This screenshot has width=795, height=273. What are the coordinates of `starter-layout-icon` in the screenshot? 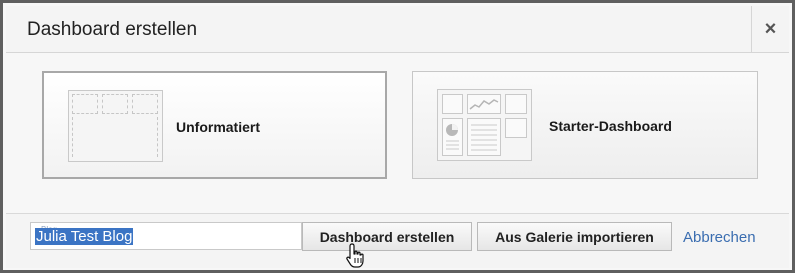 It's located at (484, 125).